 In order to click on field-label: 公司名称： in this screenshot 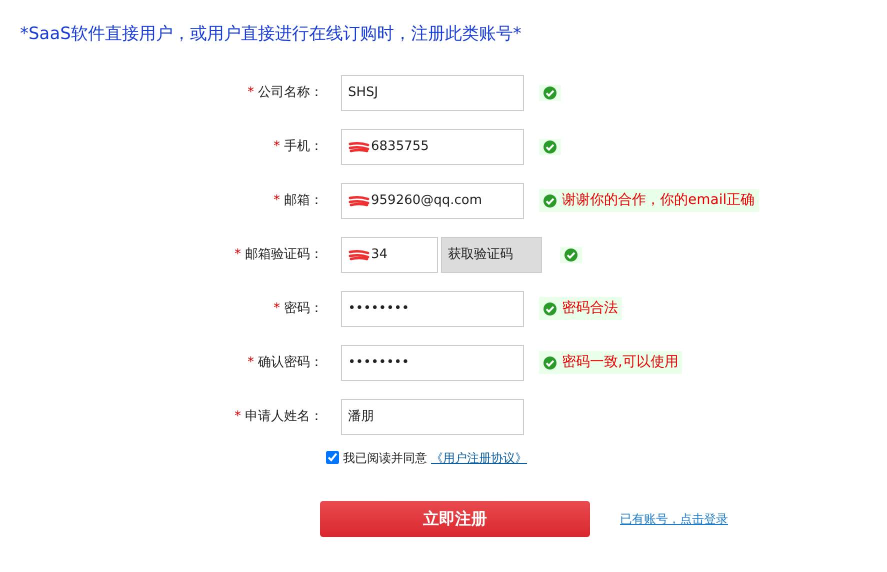, I will do `click(290, 92)`.